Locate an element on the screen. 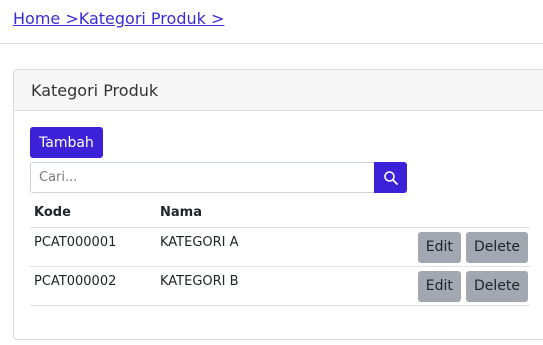 The height and width of the screenshot is (345, 543). search-icon is located at coordinates (390, 177).